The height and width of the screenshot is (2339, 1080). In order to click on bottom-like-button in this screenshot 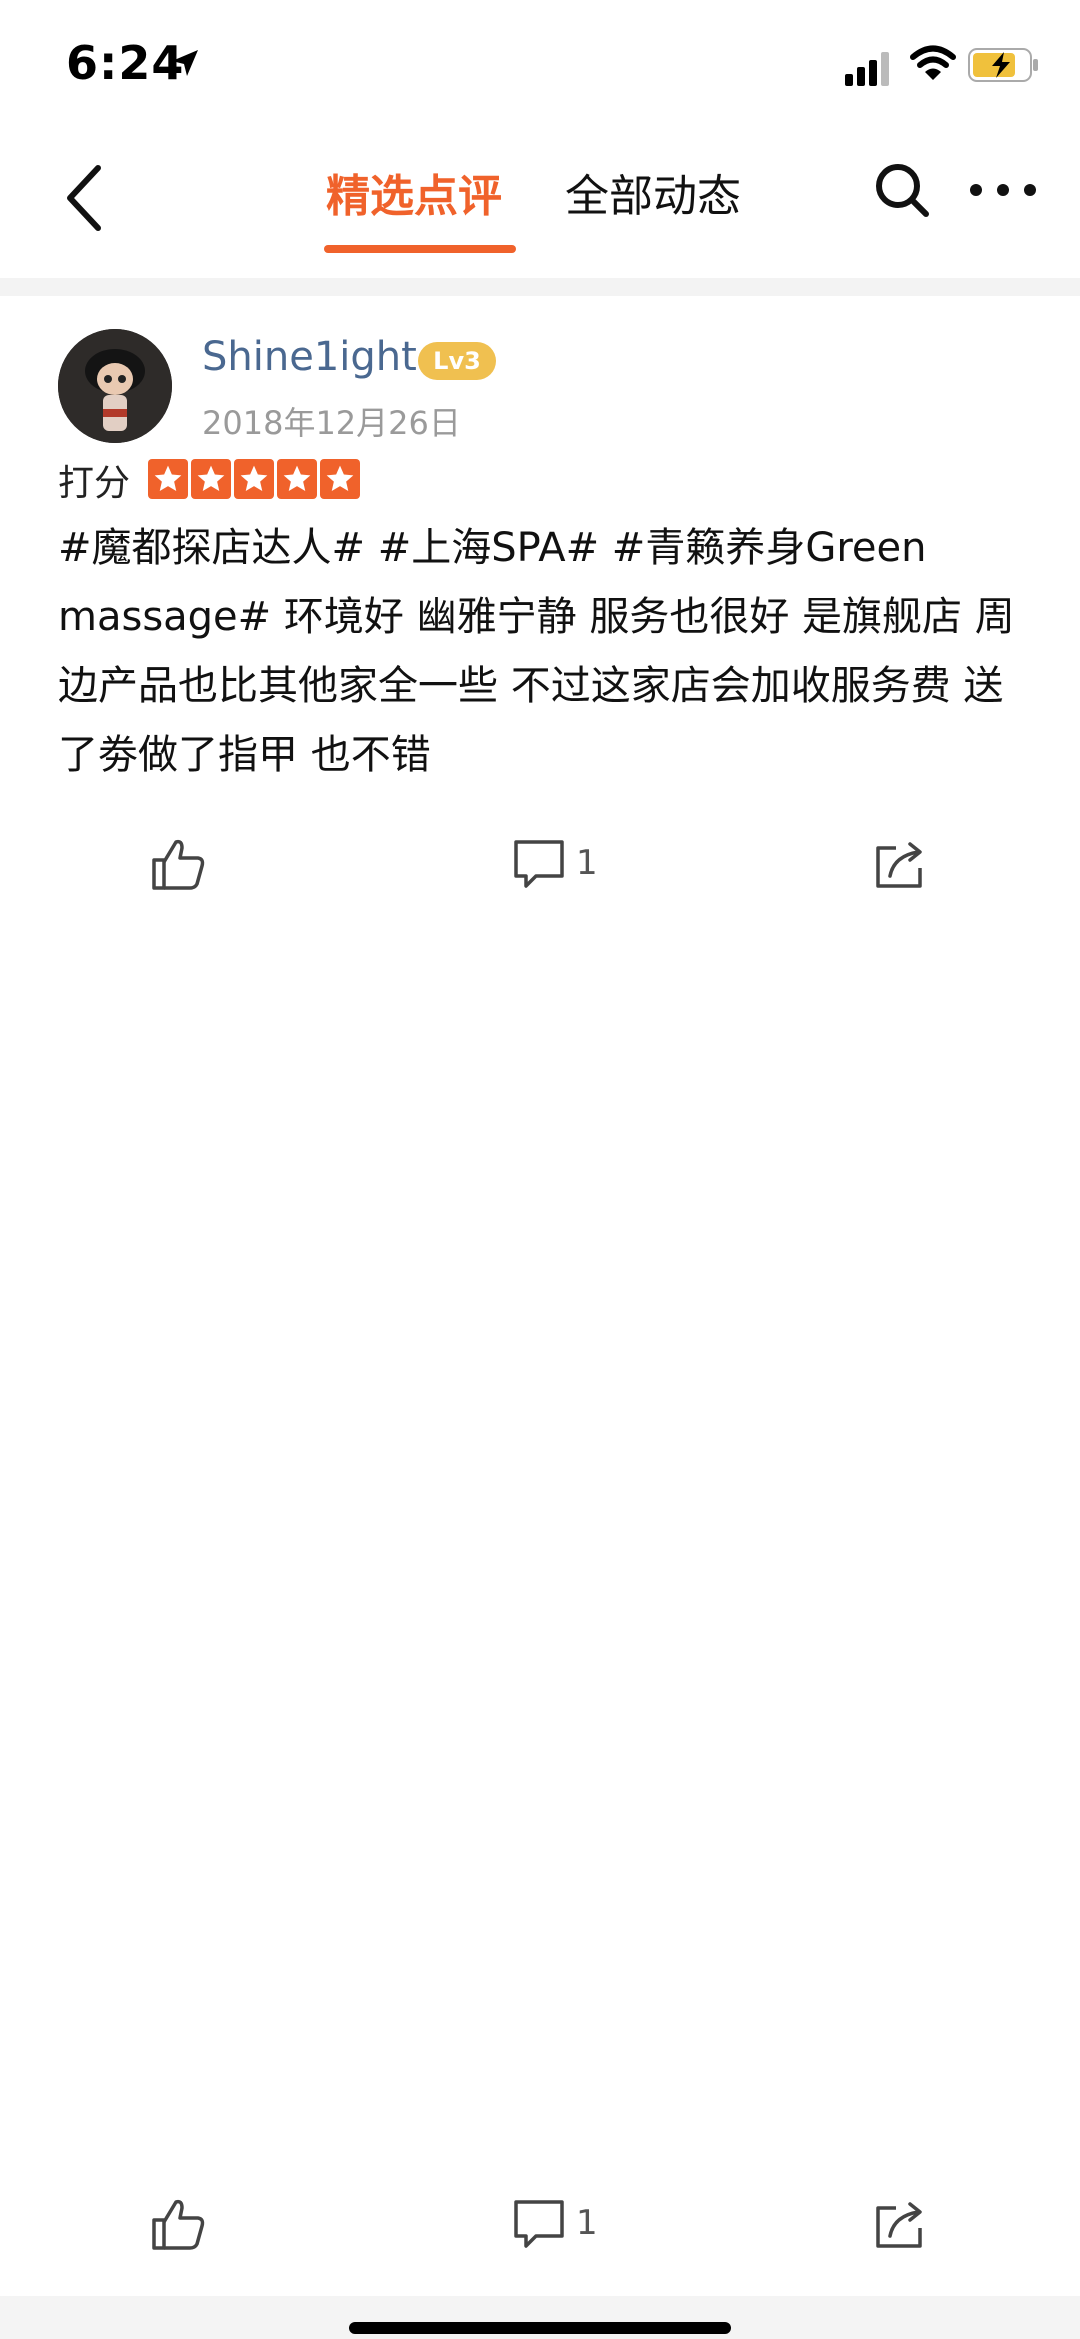, I will do `click(178, 2224)`.